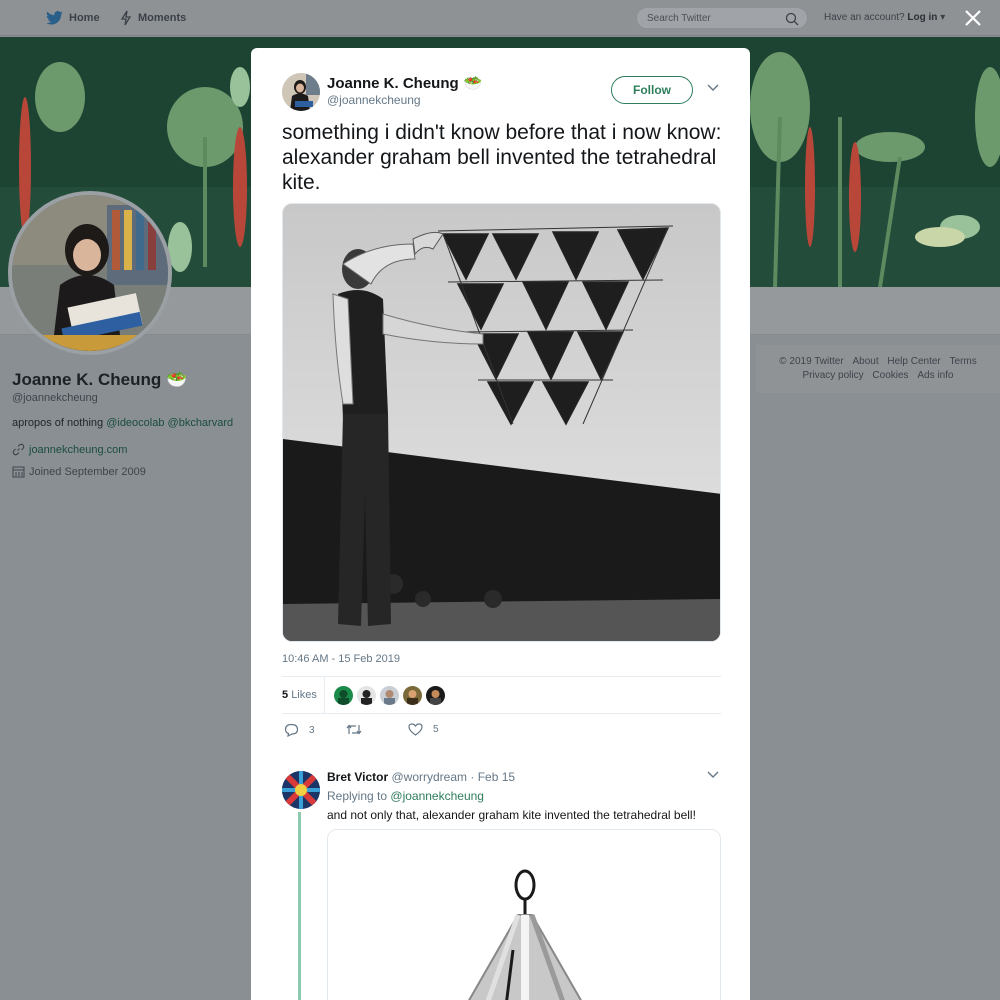  I want to click on tweet-timestamp: 10:46 AM - 15 Feb 2019, so click(341, 659).